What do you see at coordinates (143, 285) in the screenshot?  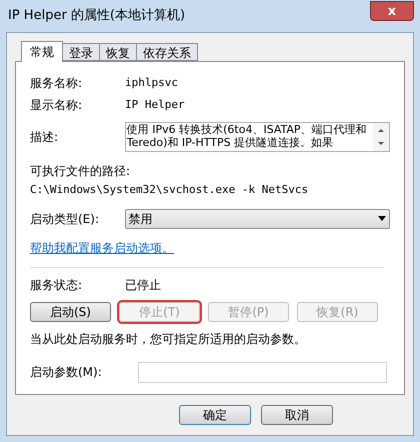 I see `status-value: 已停止` at bounding box center [143, 285].